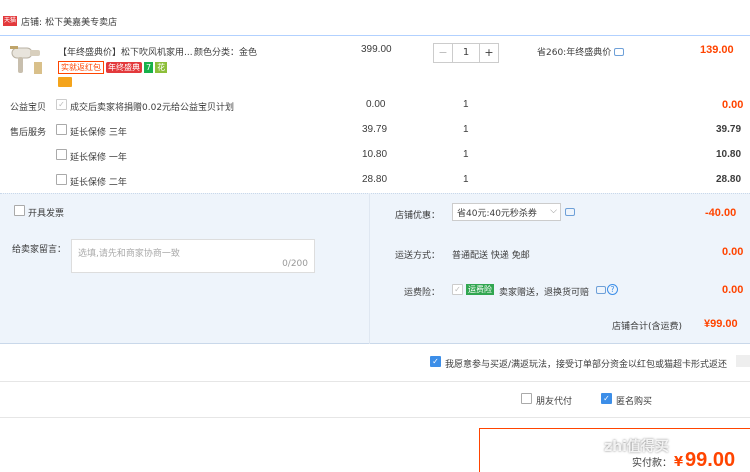 The width and height of the screenshot is (750, 472). Describe the element at coordinates (457, 289) in the screenshot. I see `insurance-checkbox: ✓` at that location.